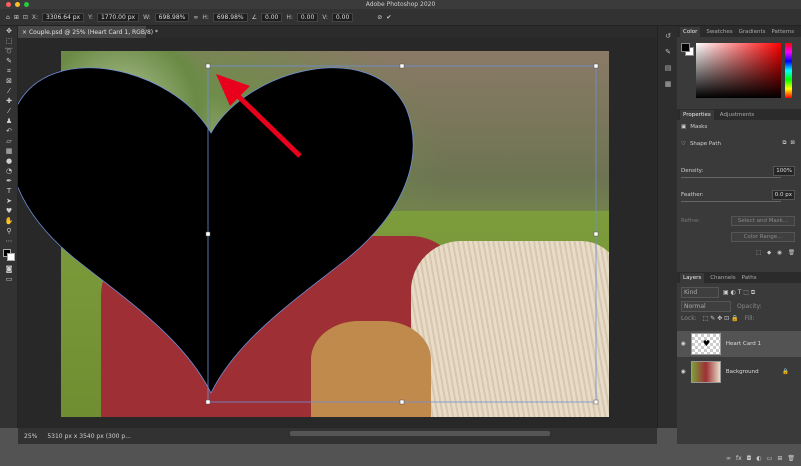 Image resolution: width=801 pixels, height=466 pixels. What do you see at coordinates (9, 151) in the screenshot?
I see `gradient-tool-icon: ▦` at bounding box center [9, 151].